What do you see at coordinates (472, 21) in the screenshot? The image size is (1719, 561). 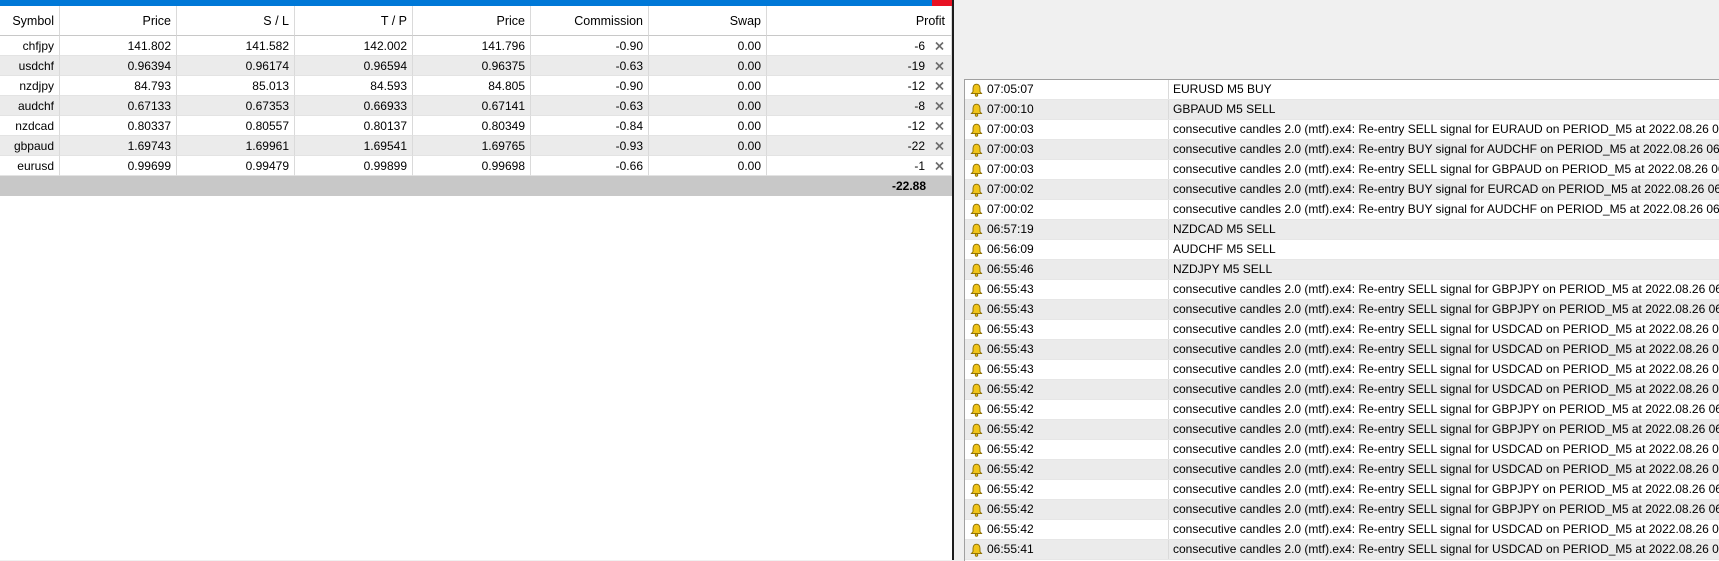 I see `column-header-current-price: Price` at bounding box center [472, 21].